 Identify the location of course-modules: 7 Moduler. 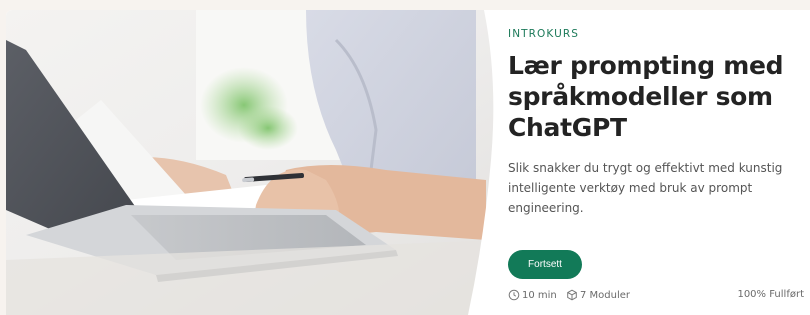
(598, 295).